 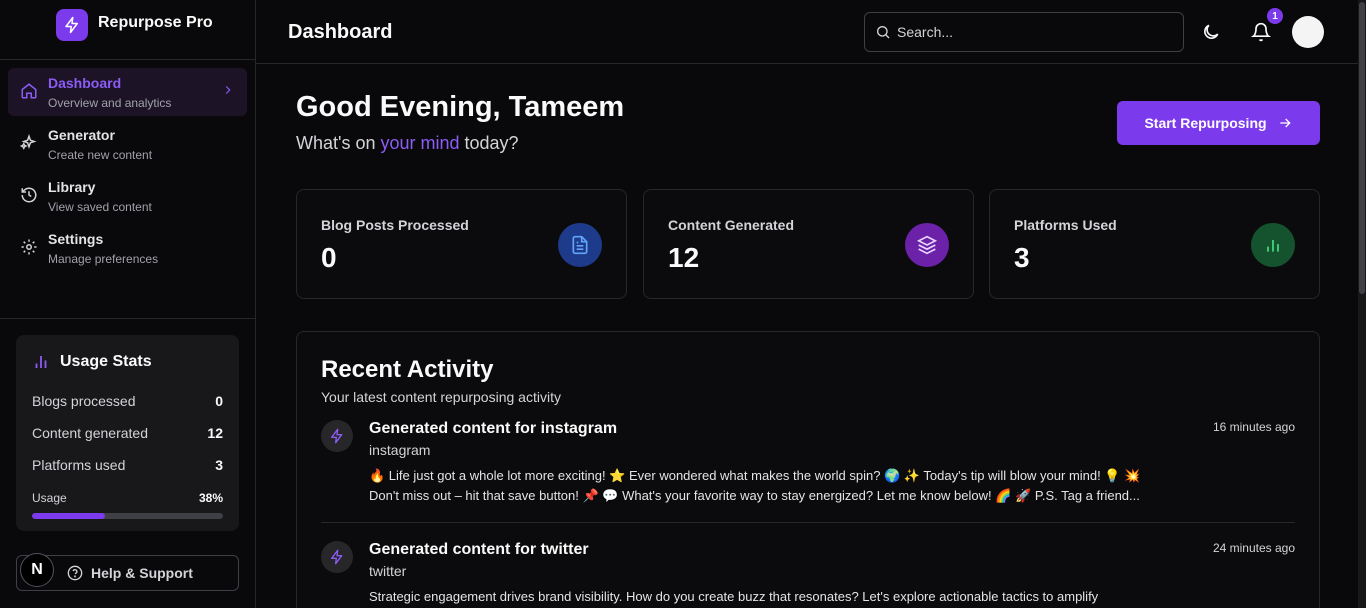 What do you see at coordinates (90, 433) in the screenshot?
I see `usage-row-label: Content generated` at bounding box center [90, 433].